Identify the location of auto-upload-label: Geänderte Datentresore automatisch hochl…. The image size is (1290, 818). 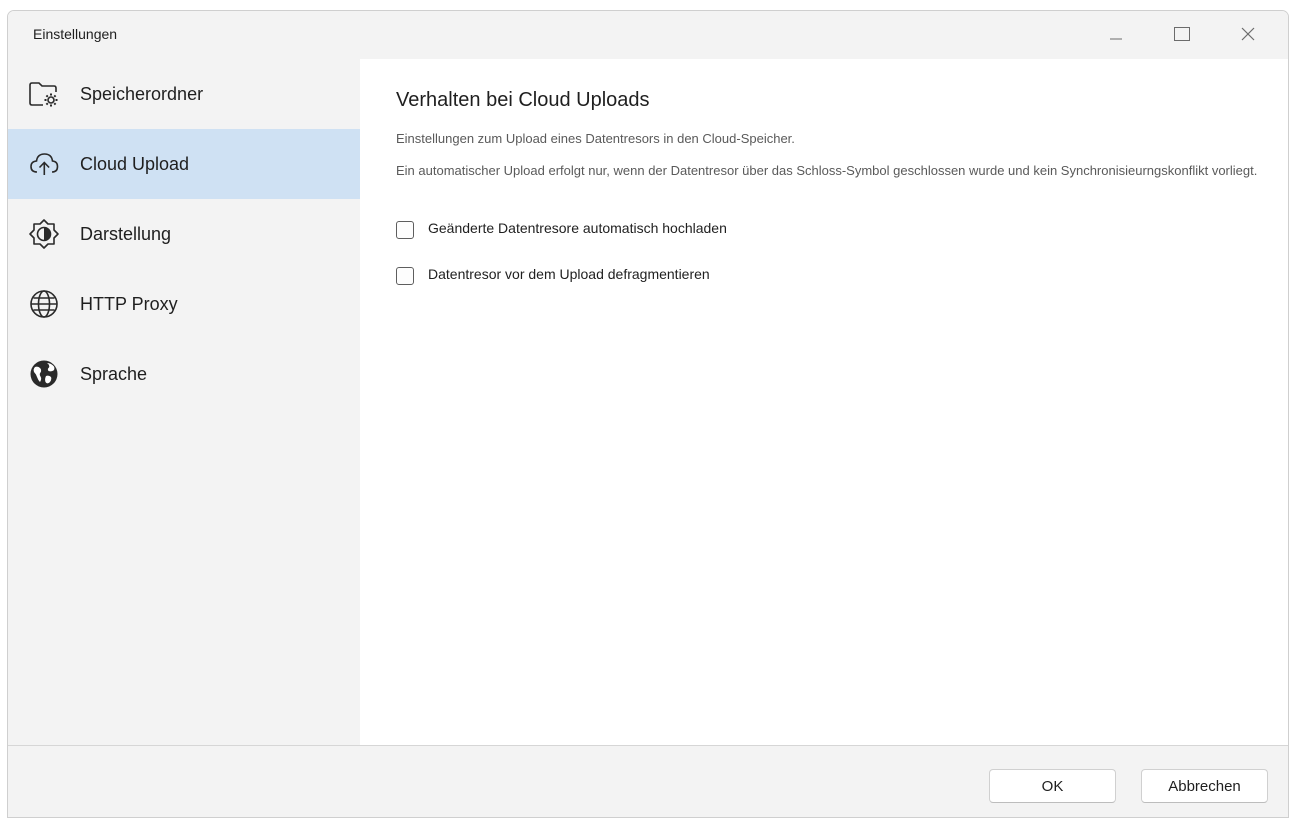
(577, 228).